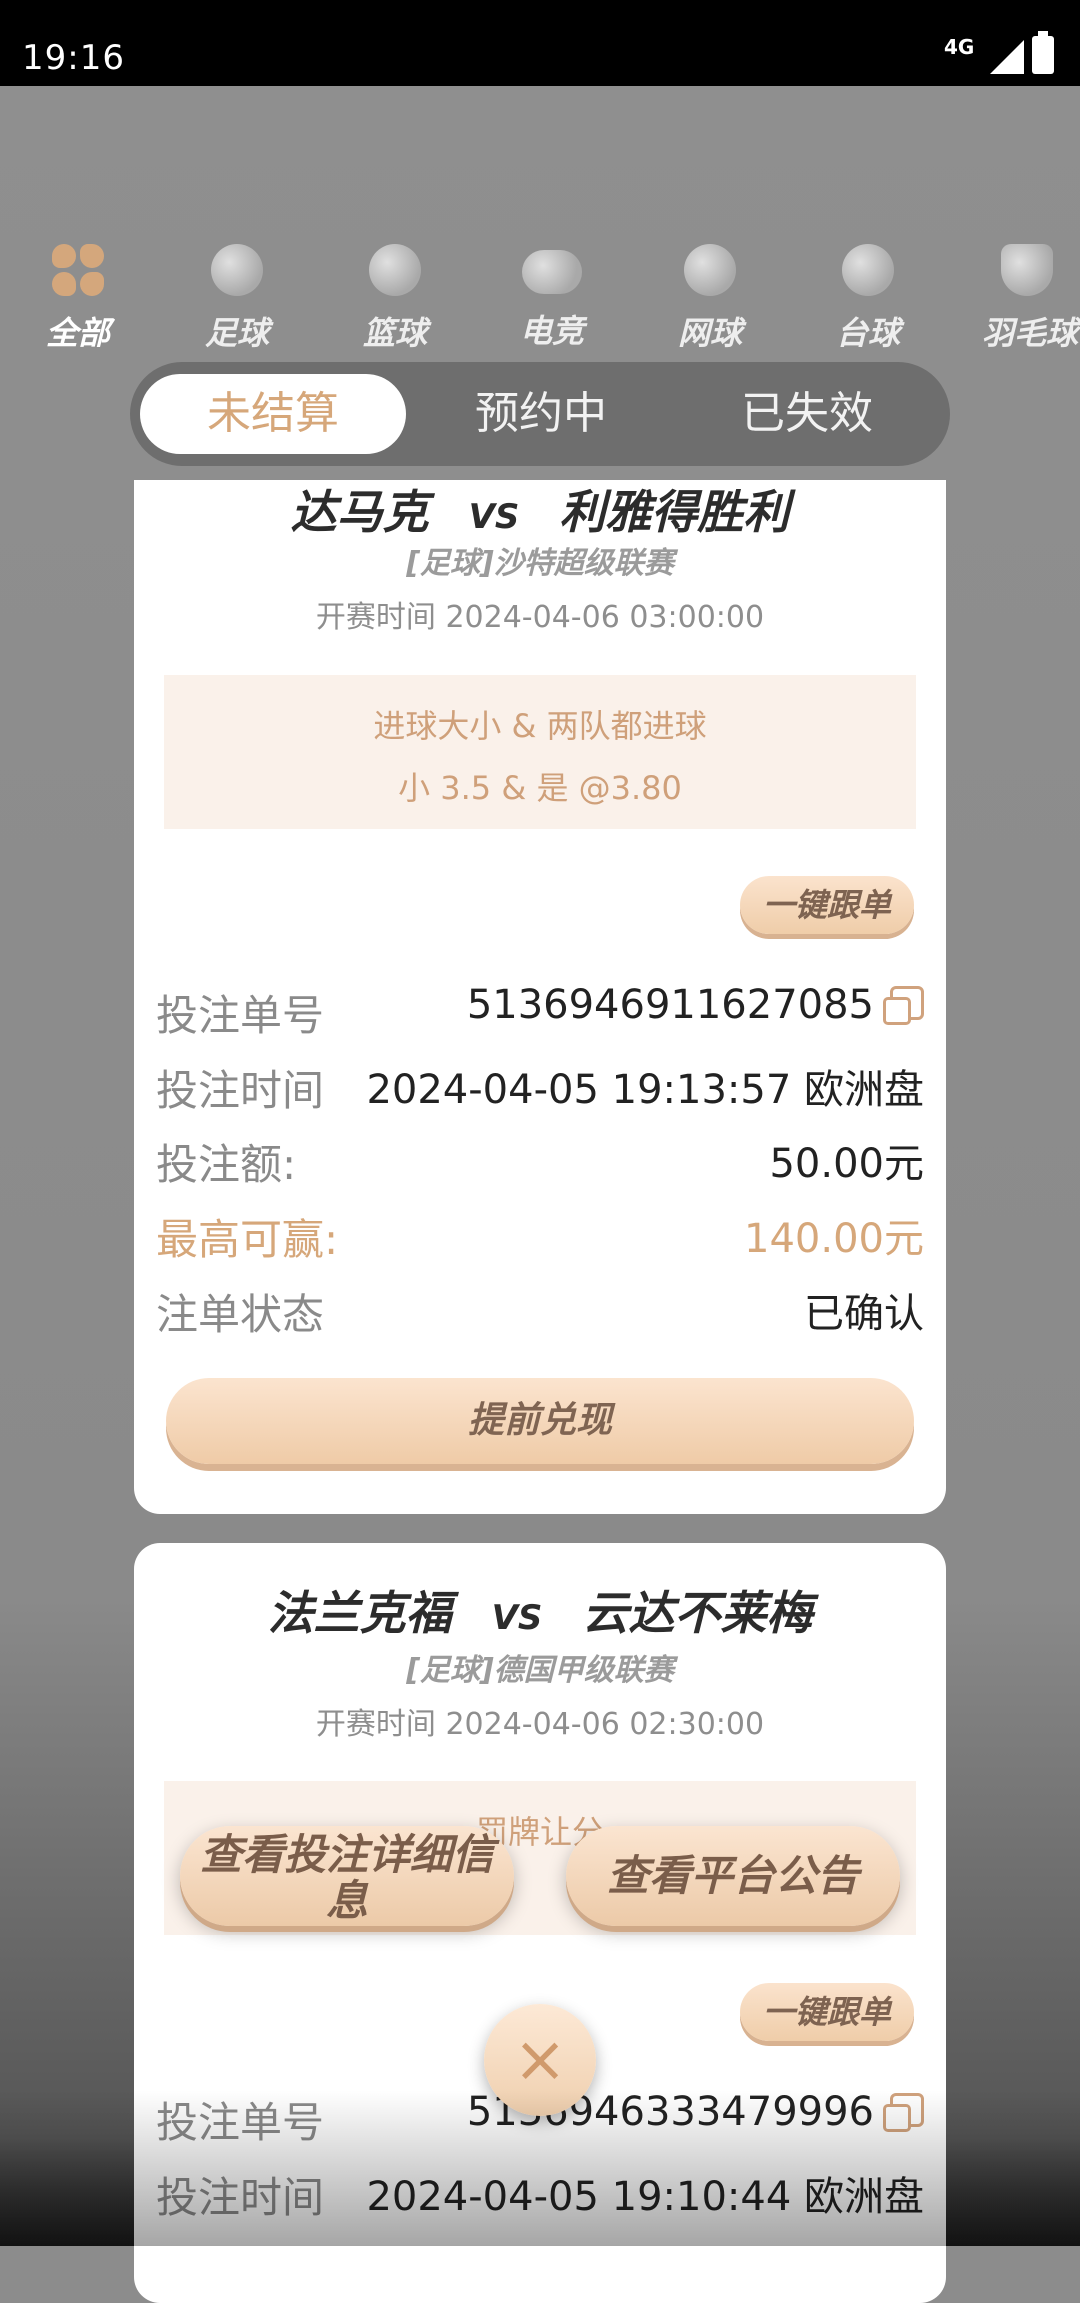 Image resolution: width=1080 pixels, height=2303 pixels. Describe the element at coordinates (1043, 52) in the screenshot. I see `battery-icon` at that location.